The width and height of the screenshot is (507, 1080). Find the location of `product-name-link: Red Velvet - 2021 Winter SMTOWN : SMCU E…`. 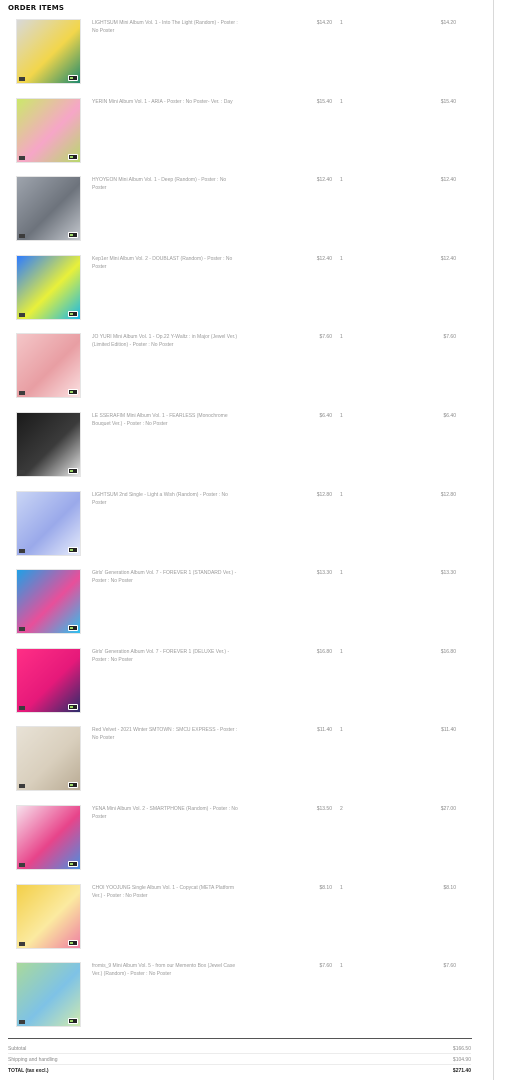

product-name-link: Red Velvet - 2021 Winter SMTOWN : SMCU E… is located at coordinates (166, 734).